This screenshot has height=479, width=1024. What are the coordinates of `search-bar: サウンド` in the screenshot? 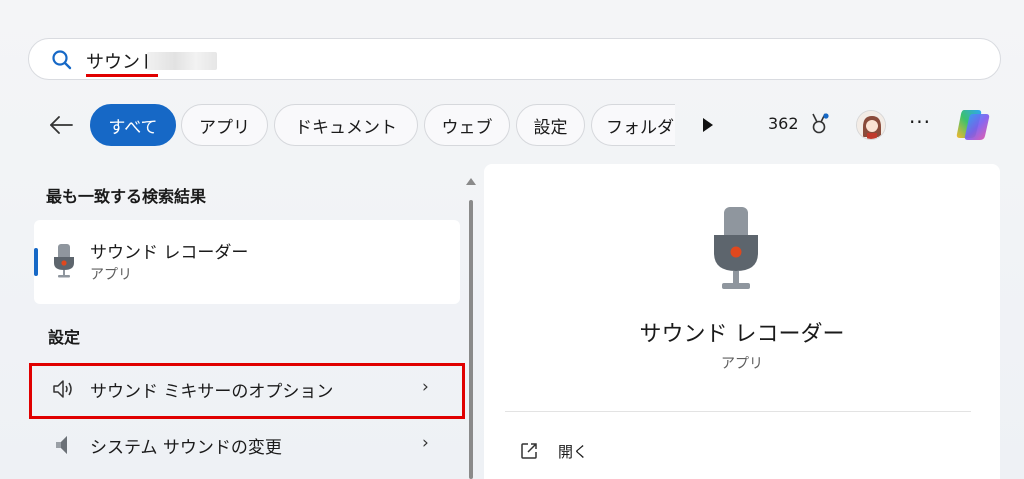 It's located at (514, 59).